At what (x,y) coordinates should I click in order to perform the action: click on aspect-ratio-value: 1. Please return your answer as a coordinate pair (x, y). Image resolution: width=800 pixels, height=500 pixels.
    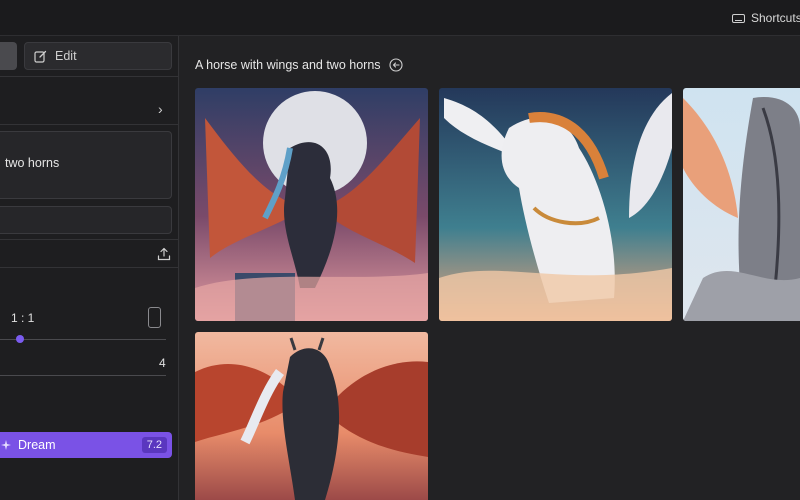
    Looking at the image, I should click on (22, 318).